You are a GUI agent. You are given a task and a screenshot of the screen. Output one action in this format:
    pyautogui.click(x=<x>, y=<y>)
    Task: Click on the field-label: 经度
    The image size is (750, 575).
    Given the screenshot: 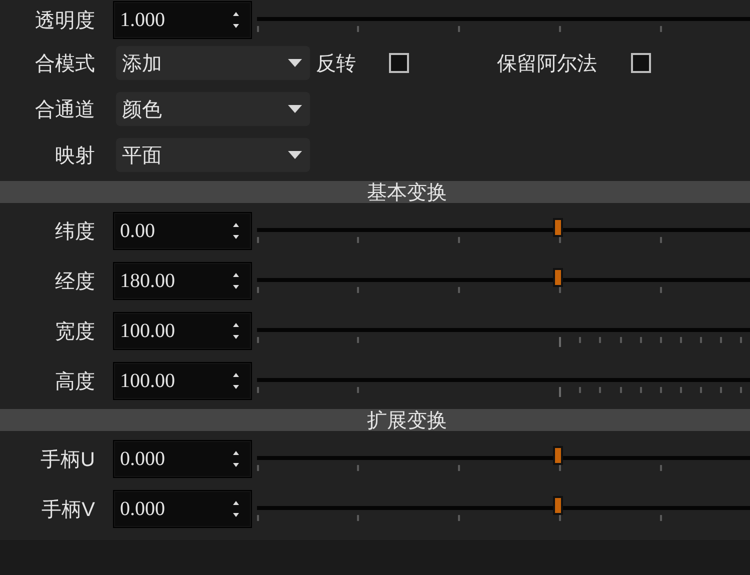 What is the action you would take?
    pyautogui.click(x=74, y=282)
    